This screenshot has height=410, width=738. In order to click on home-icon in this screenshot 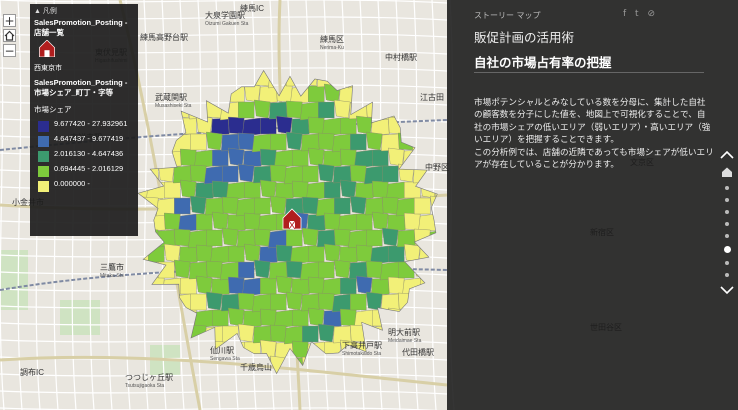, I will do `click(727, 172)`.